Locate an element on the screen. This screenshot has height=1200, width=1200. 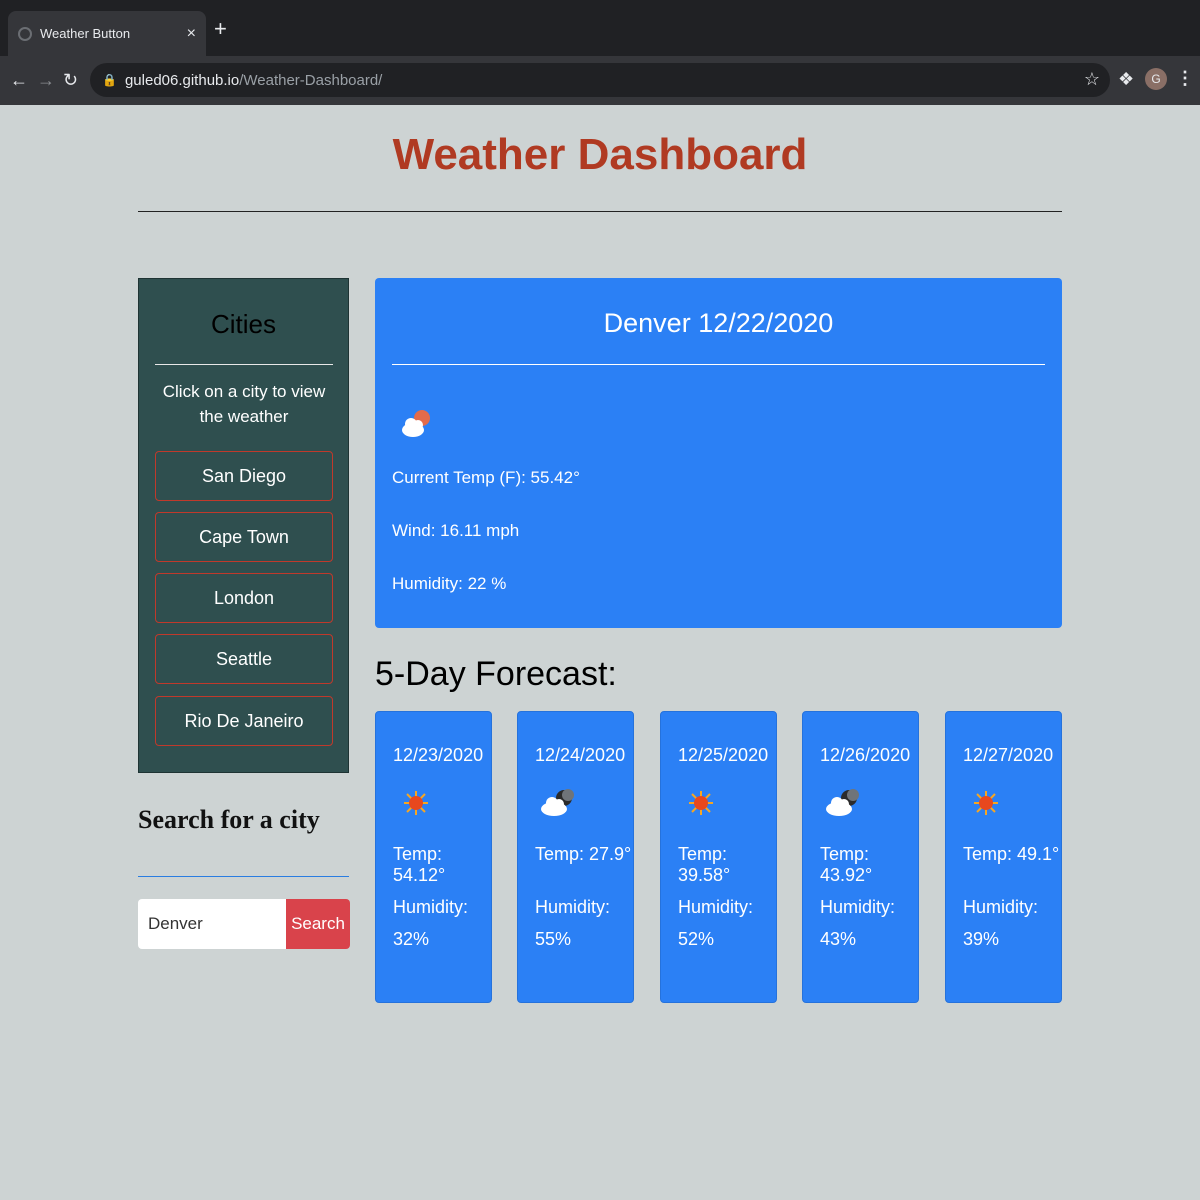
forward-arrow-icon: → is located at coordinates (46, 80).